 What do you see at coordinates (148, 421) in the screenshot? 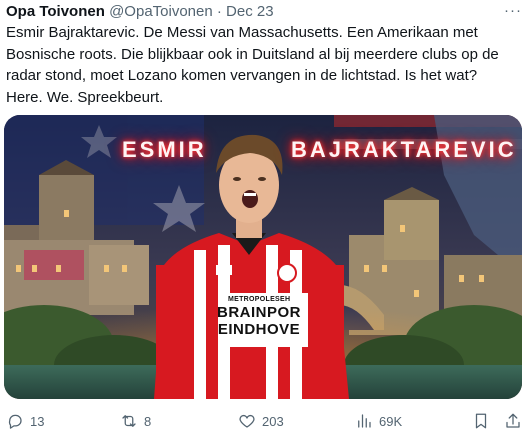
I see `repost-count: 8` at bounding box center [148, 421].